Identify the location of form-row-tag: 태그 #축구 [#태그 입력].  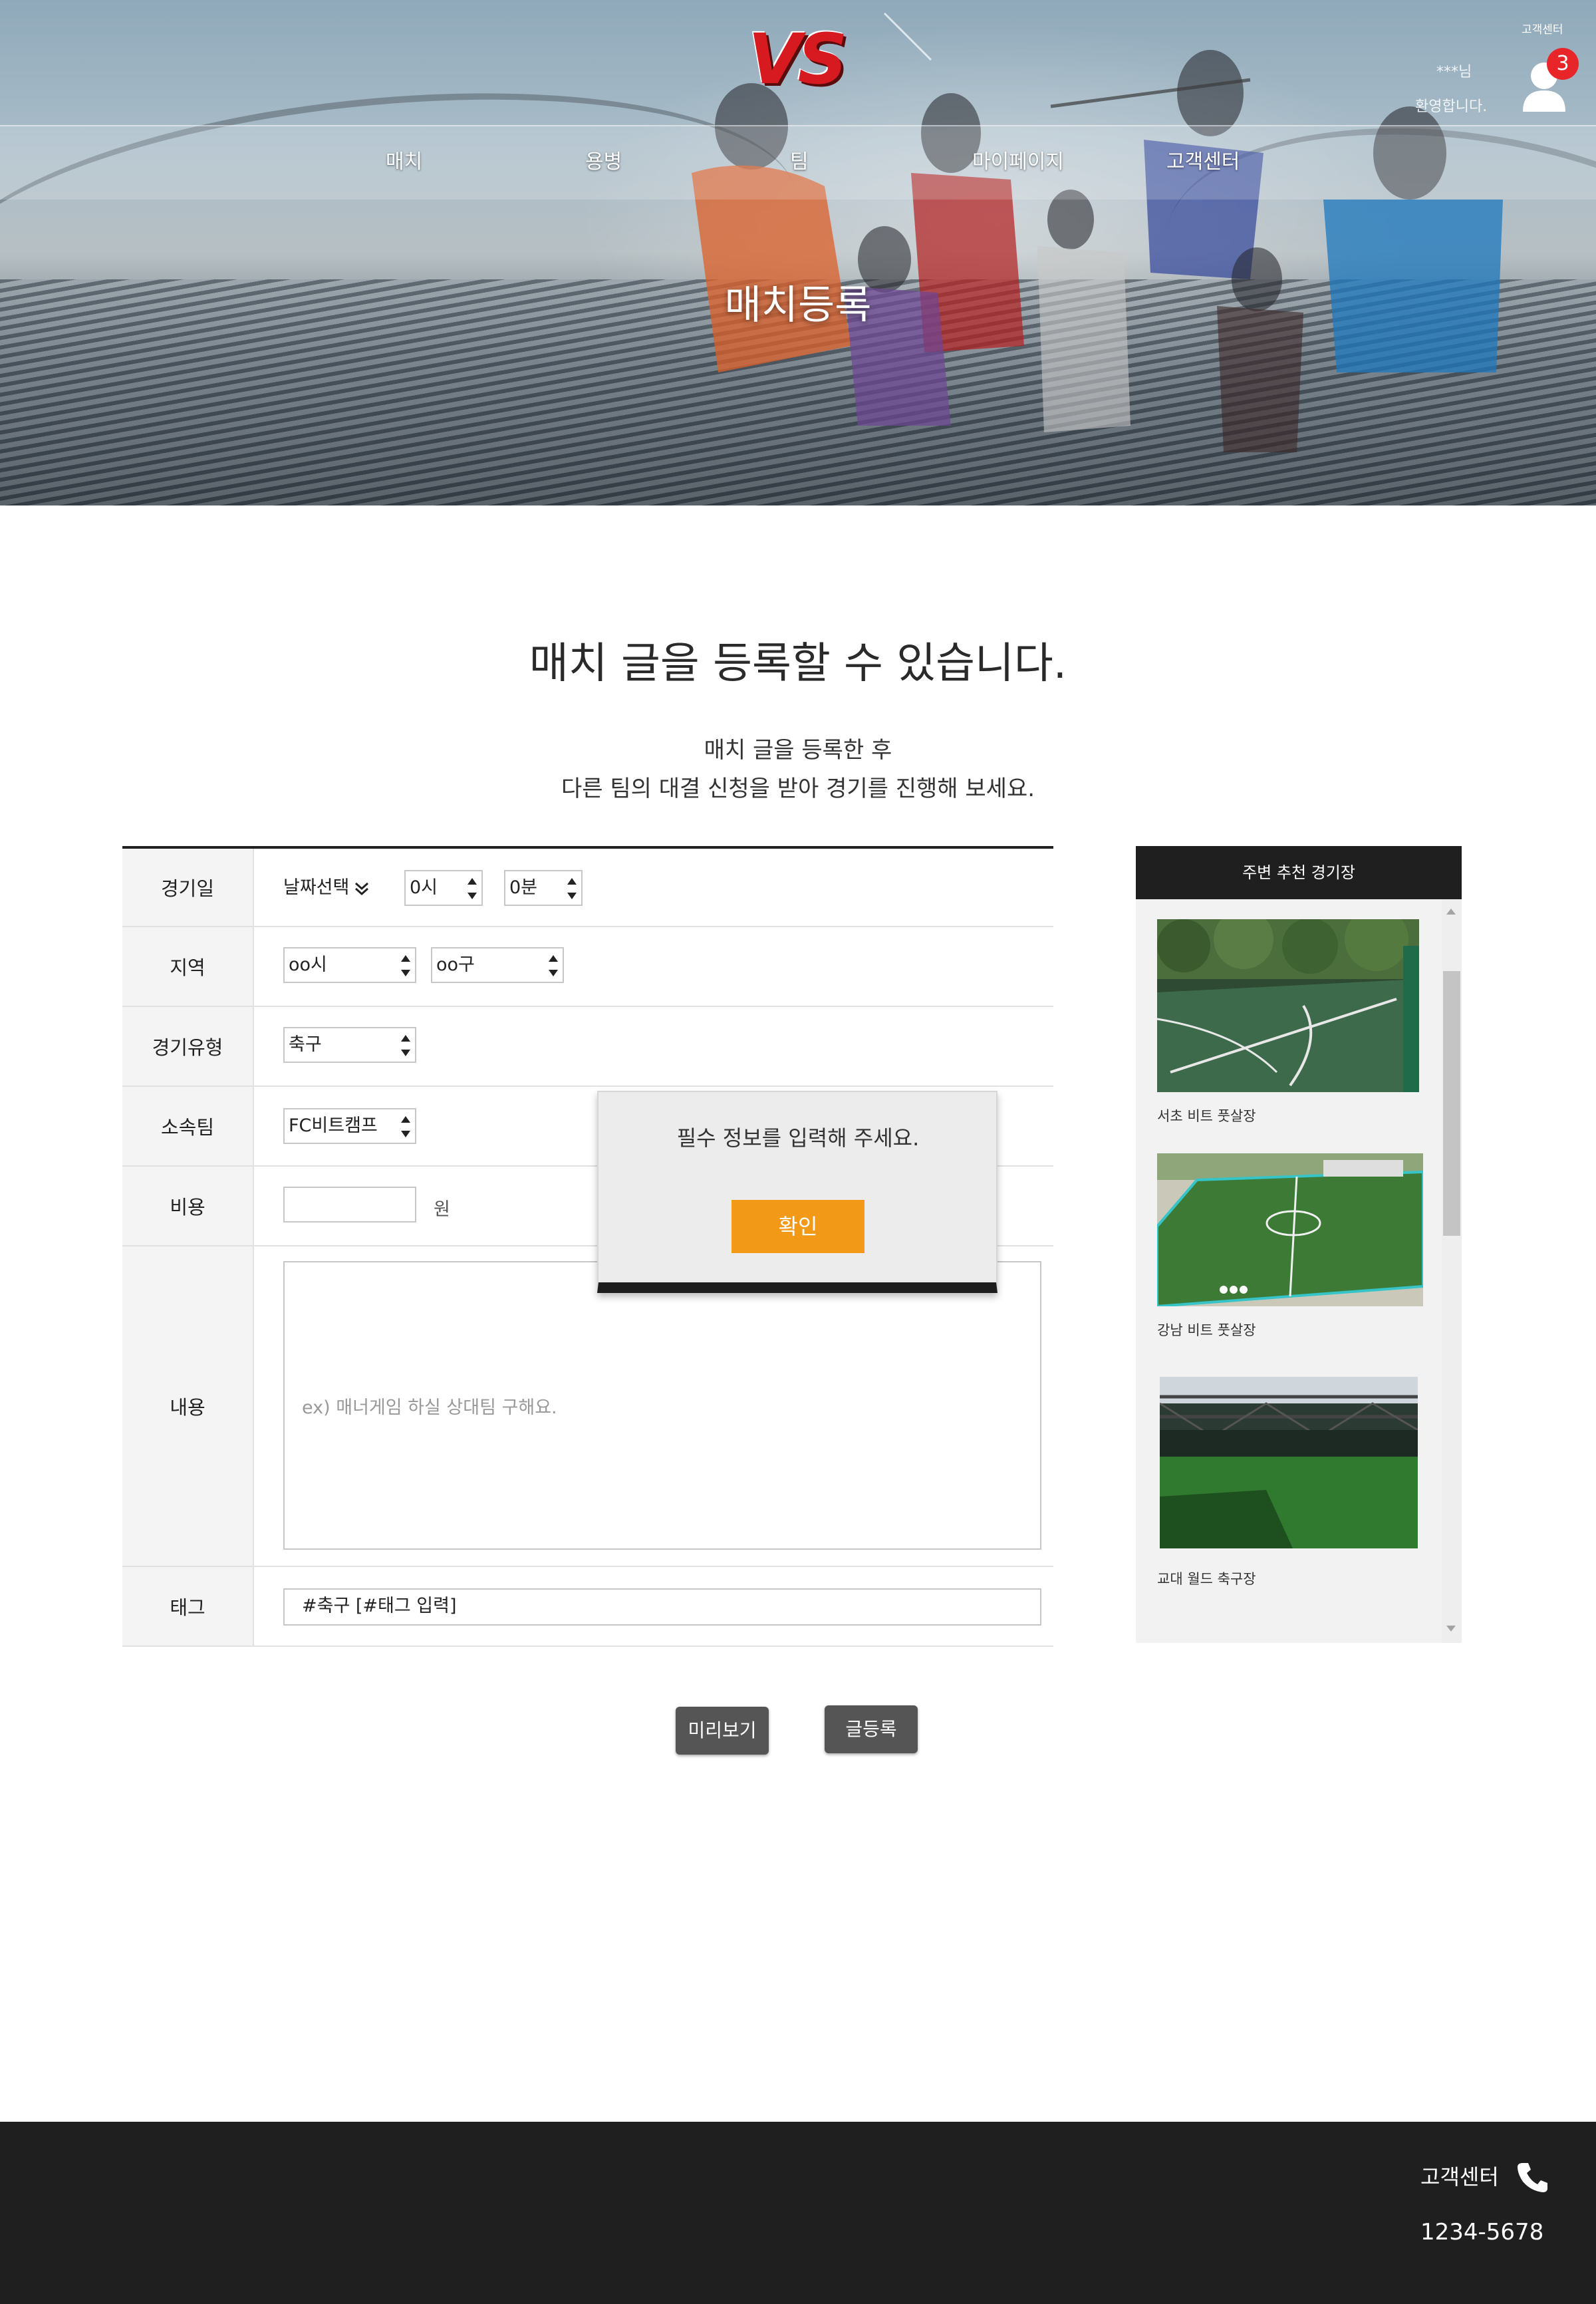
(587, 1607).